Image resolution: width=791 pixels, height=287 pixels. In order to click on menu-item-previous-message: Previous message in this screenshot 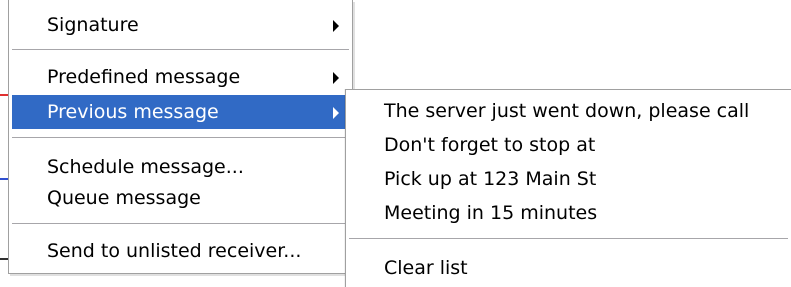, I will do `click(180, 112)`.